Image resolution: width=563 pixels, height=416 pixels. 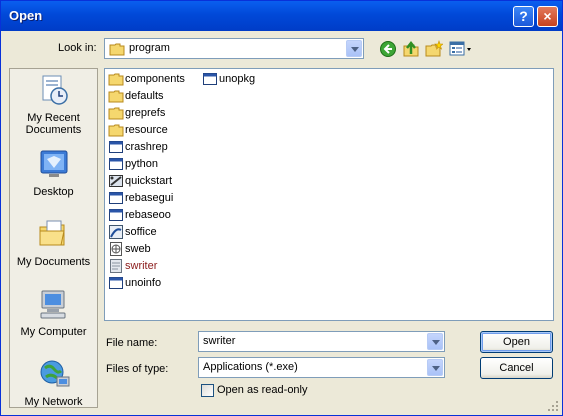 I want to click on file-item-label: defaults, so click(x=144, y=96).